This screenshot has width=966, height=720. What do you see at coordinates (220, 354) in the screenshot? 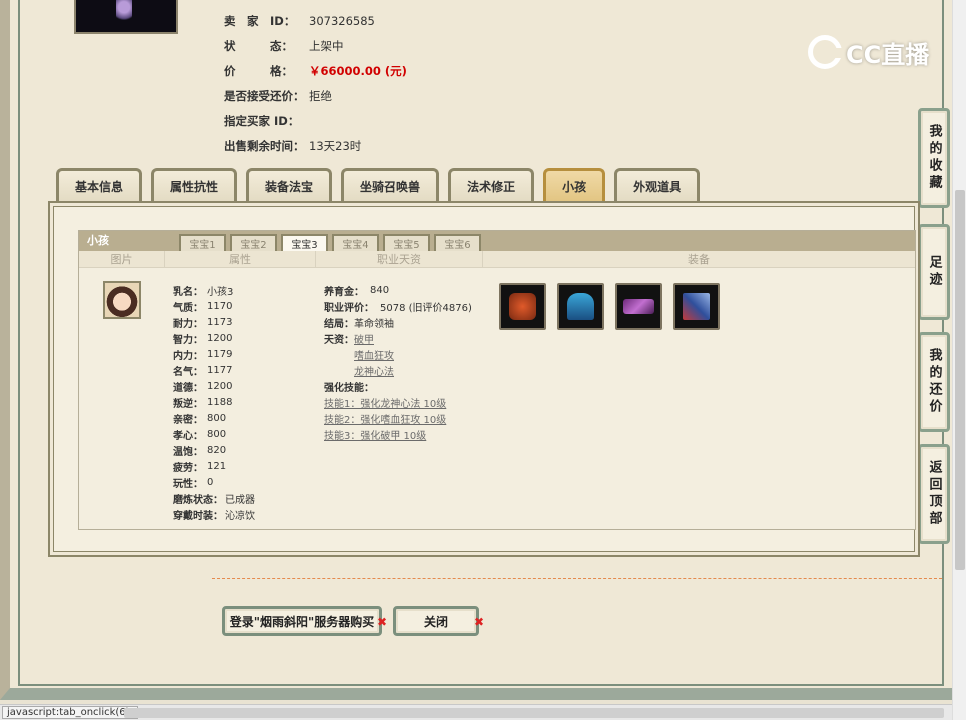
I see `attribute-value: 1179` at bounding box center [220, 354].